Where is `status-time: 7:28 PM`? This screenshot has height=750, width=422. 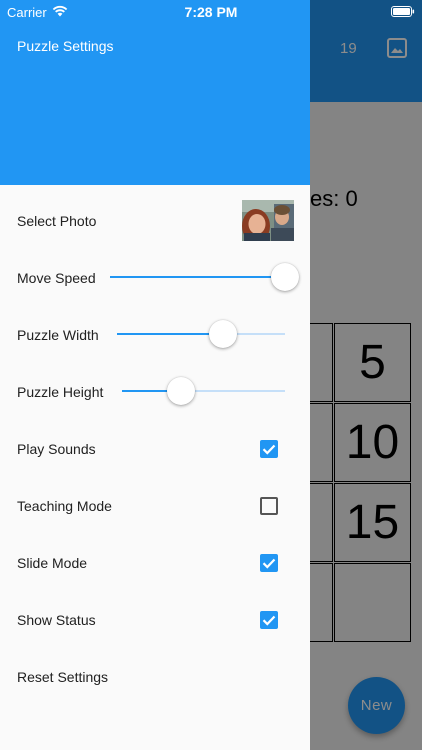
status-time: 7:28 PM is located at coordinates (211, 12).